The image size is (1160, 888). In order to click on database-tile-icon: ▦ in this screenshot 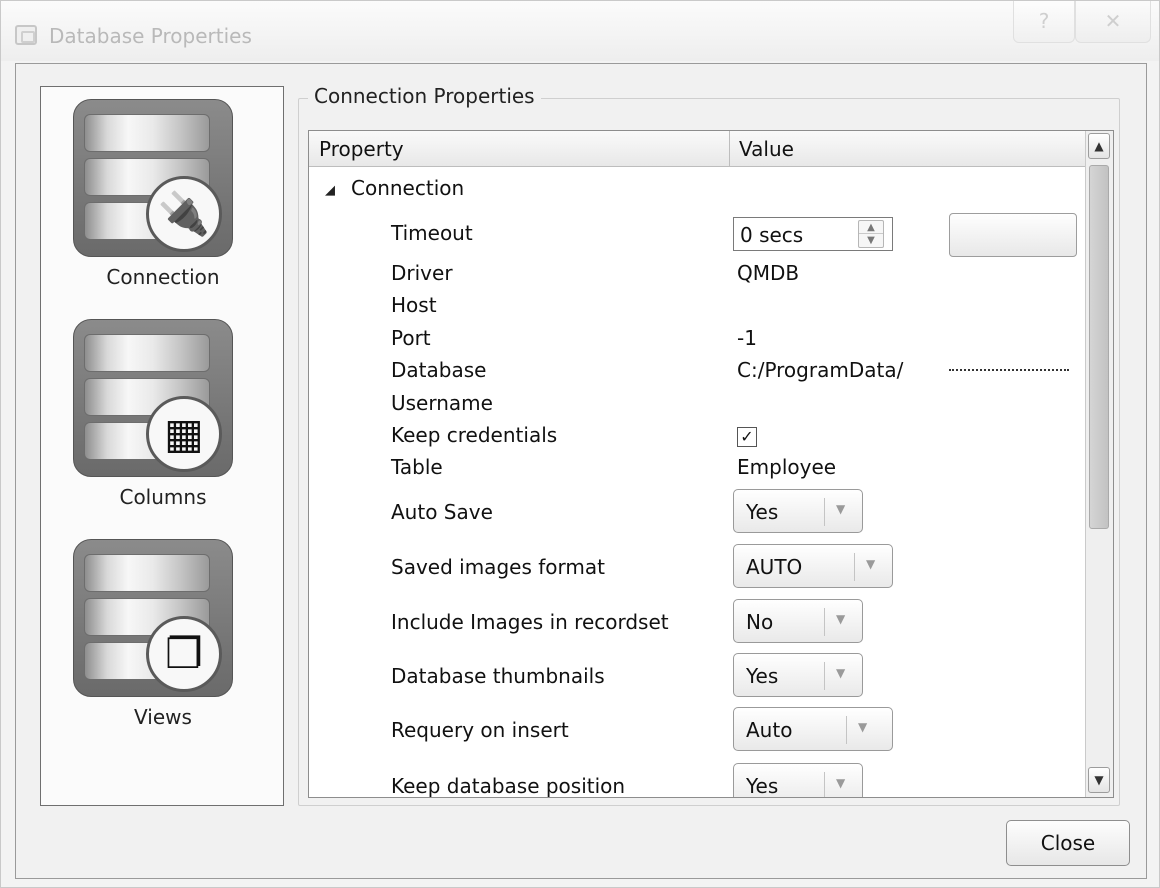, I will do `click(153, 398)`.